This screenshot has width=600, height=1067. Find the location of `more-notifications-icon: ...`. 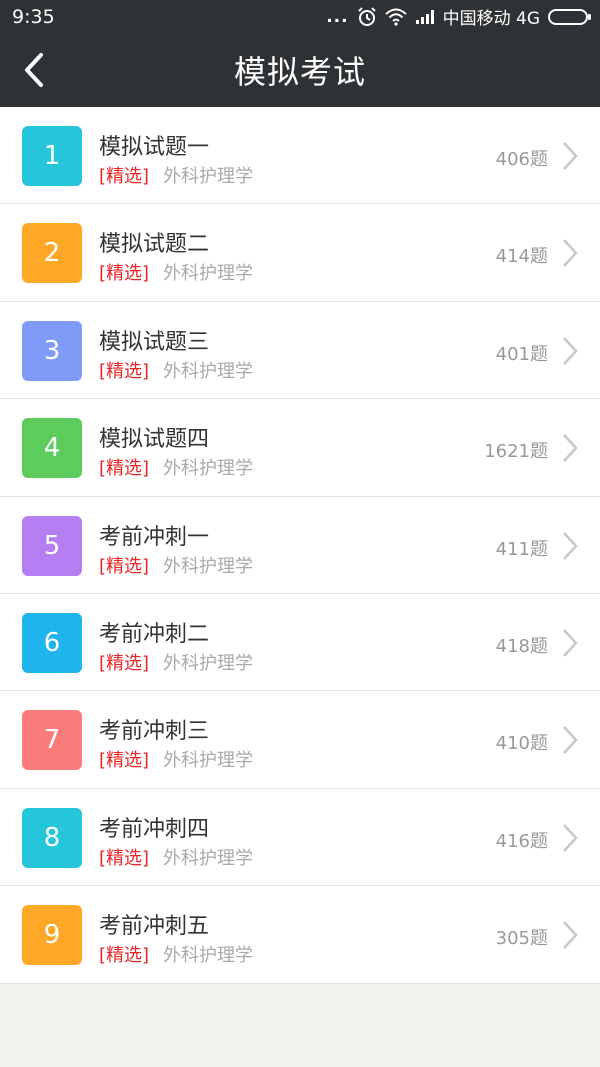

more-notifications-icon: ... is located at coordinates (337, 16).